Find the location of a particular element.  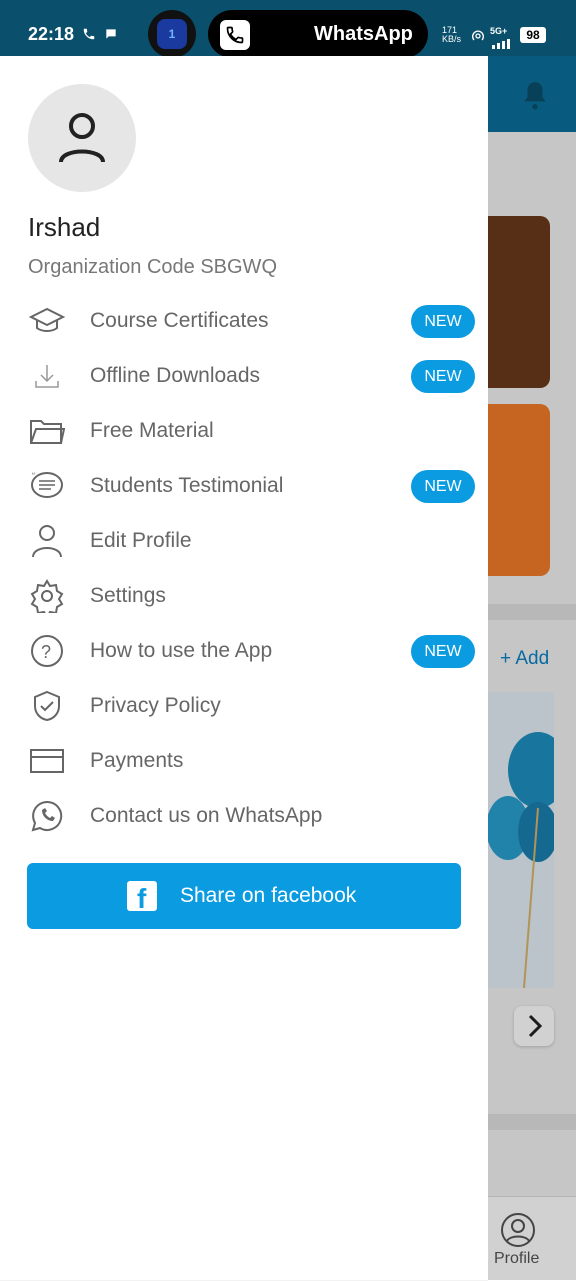

menu-item-label: Edit Profile is located at coordinates (141, 540).